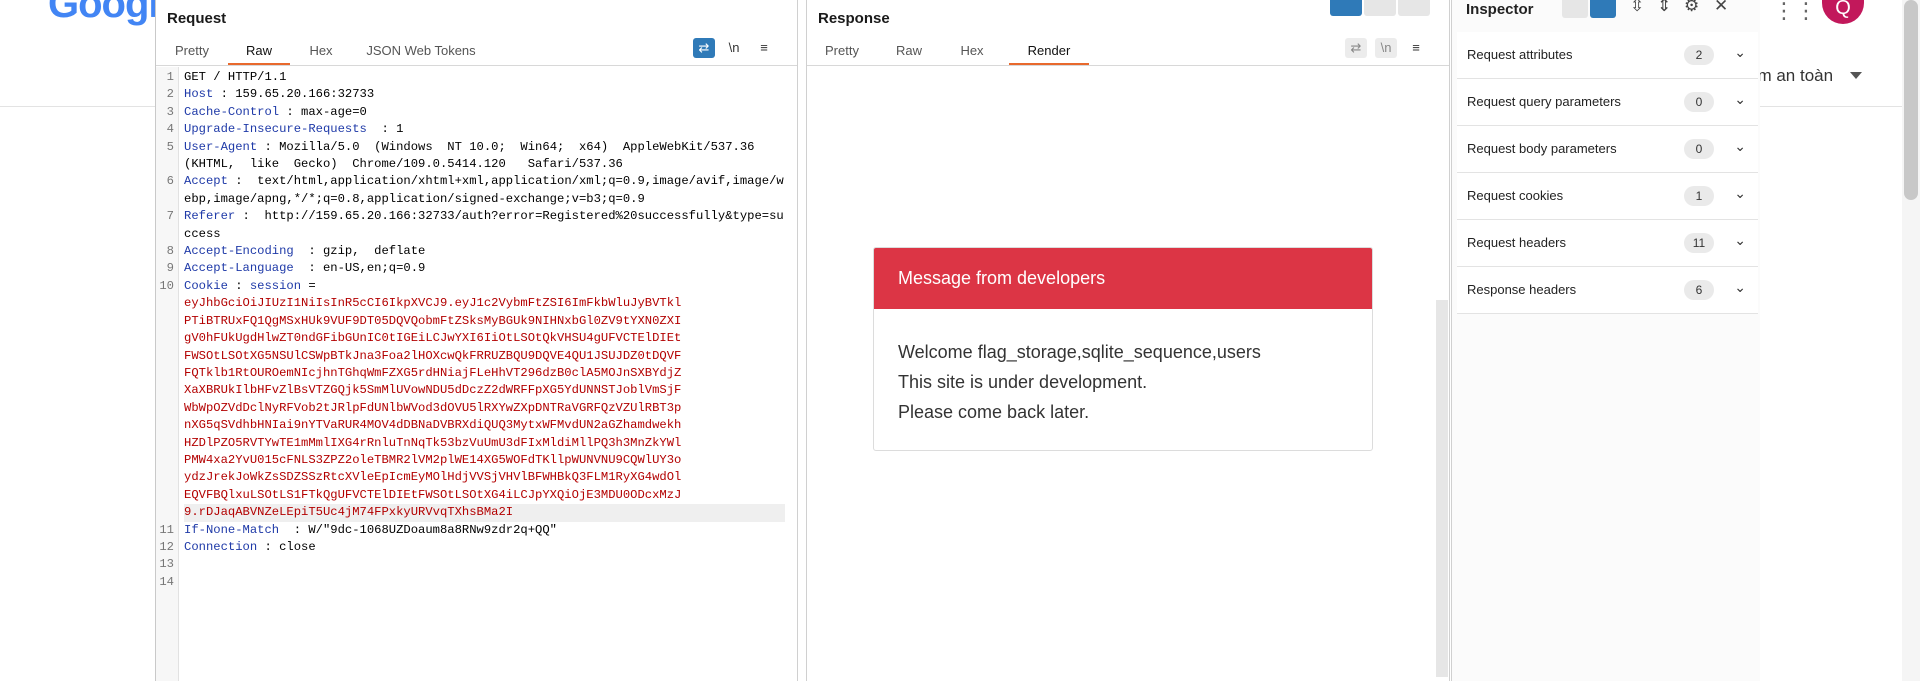 This screenshot has width=1920, height=681. What do you see at coordinates (166, 546) in the screenshot?
I see `line-number: 12` at bounding box center [166, 546].